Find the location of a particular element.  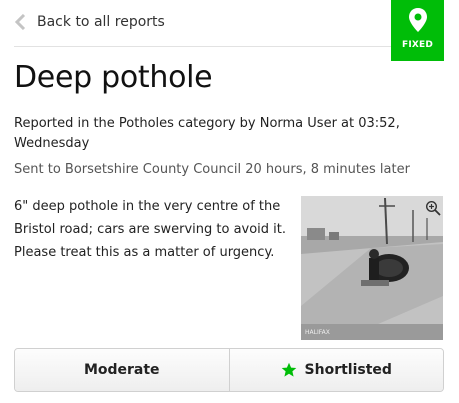

chevron-left-icon is located at coordinates (20, 22).